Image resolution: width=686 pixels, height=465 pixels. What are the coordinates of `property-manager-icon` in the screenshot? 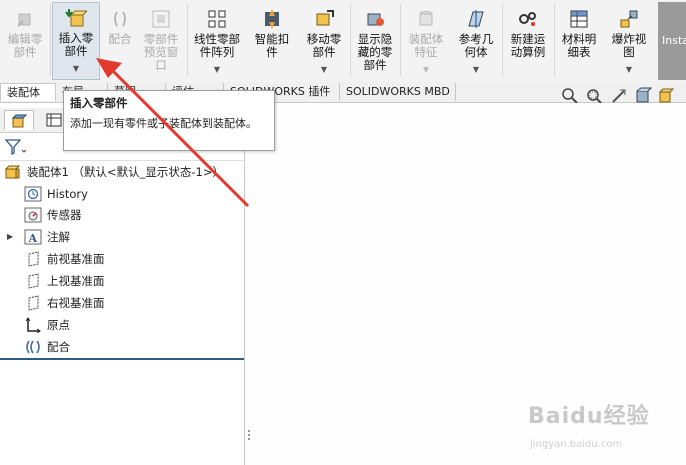 It's located at (54, 120).